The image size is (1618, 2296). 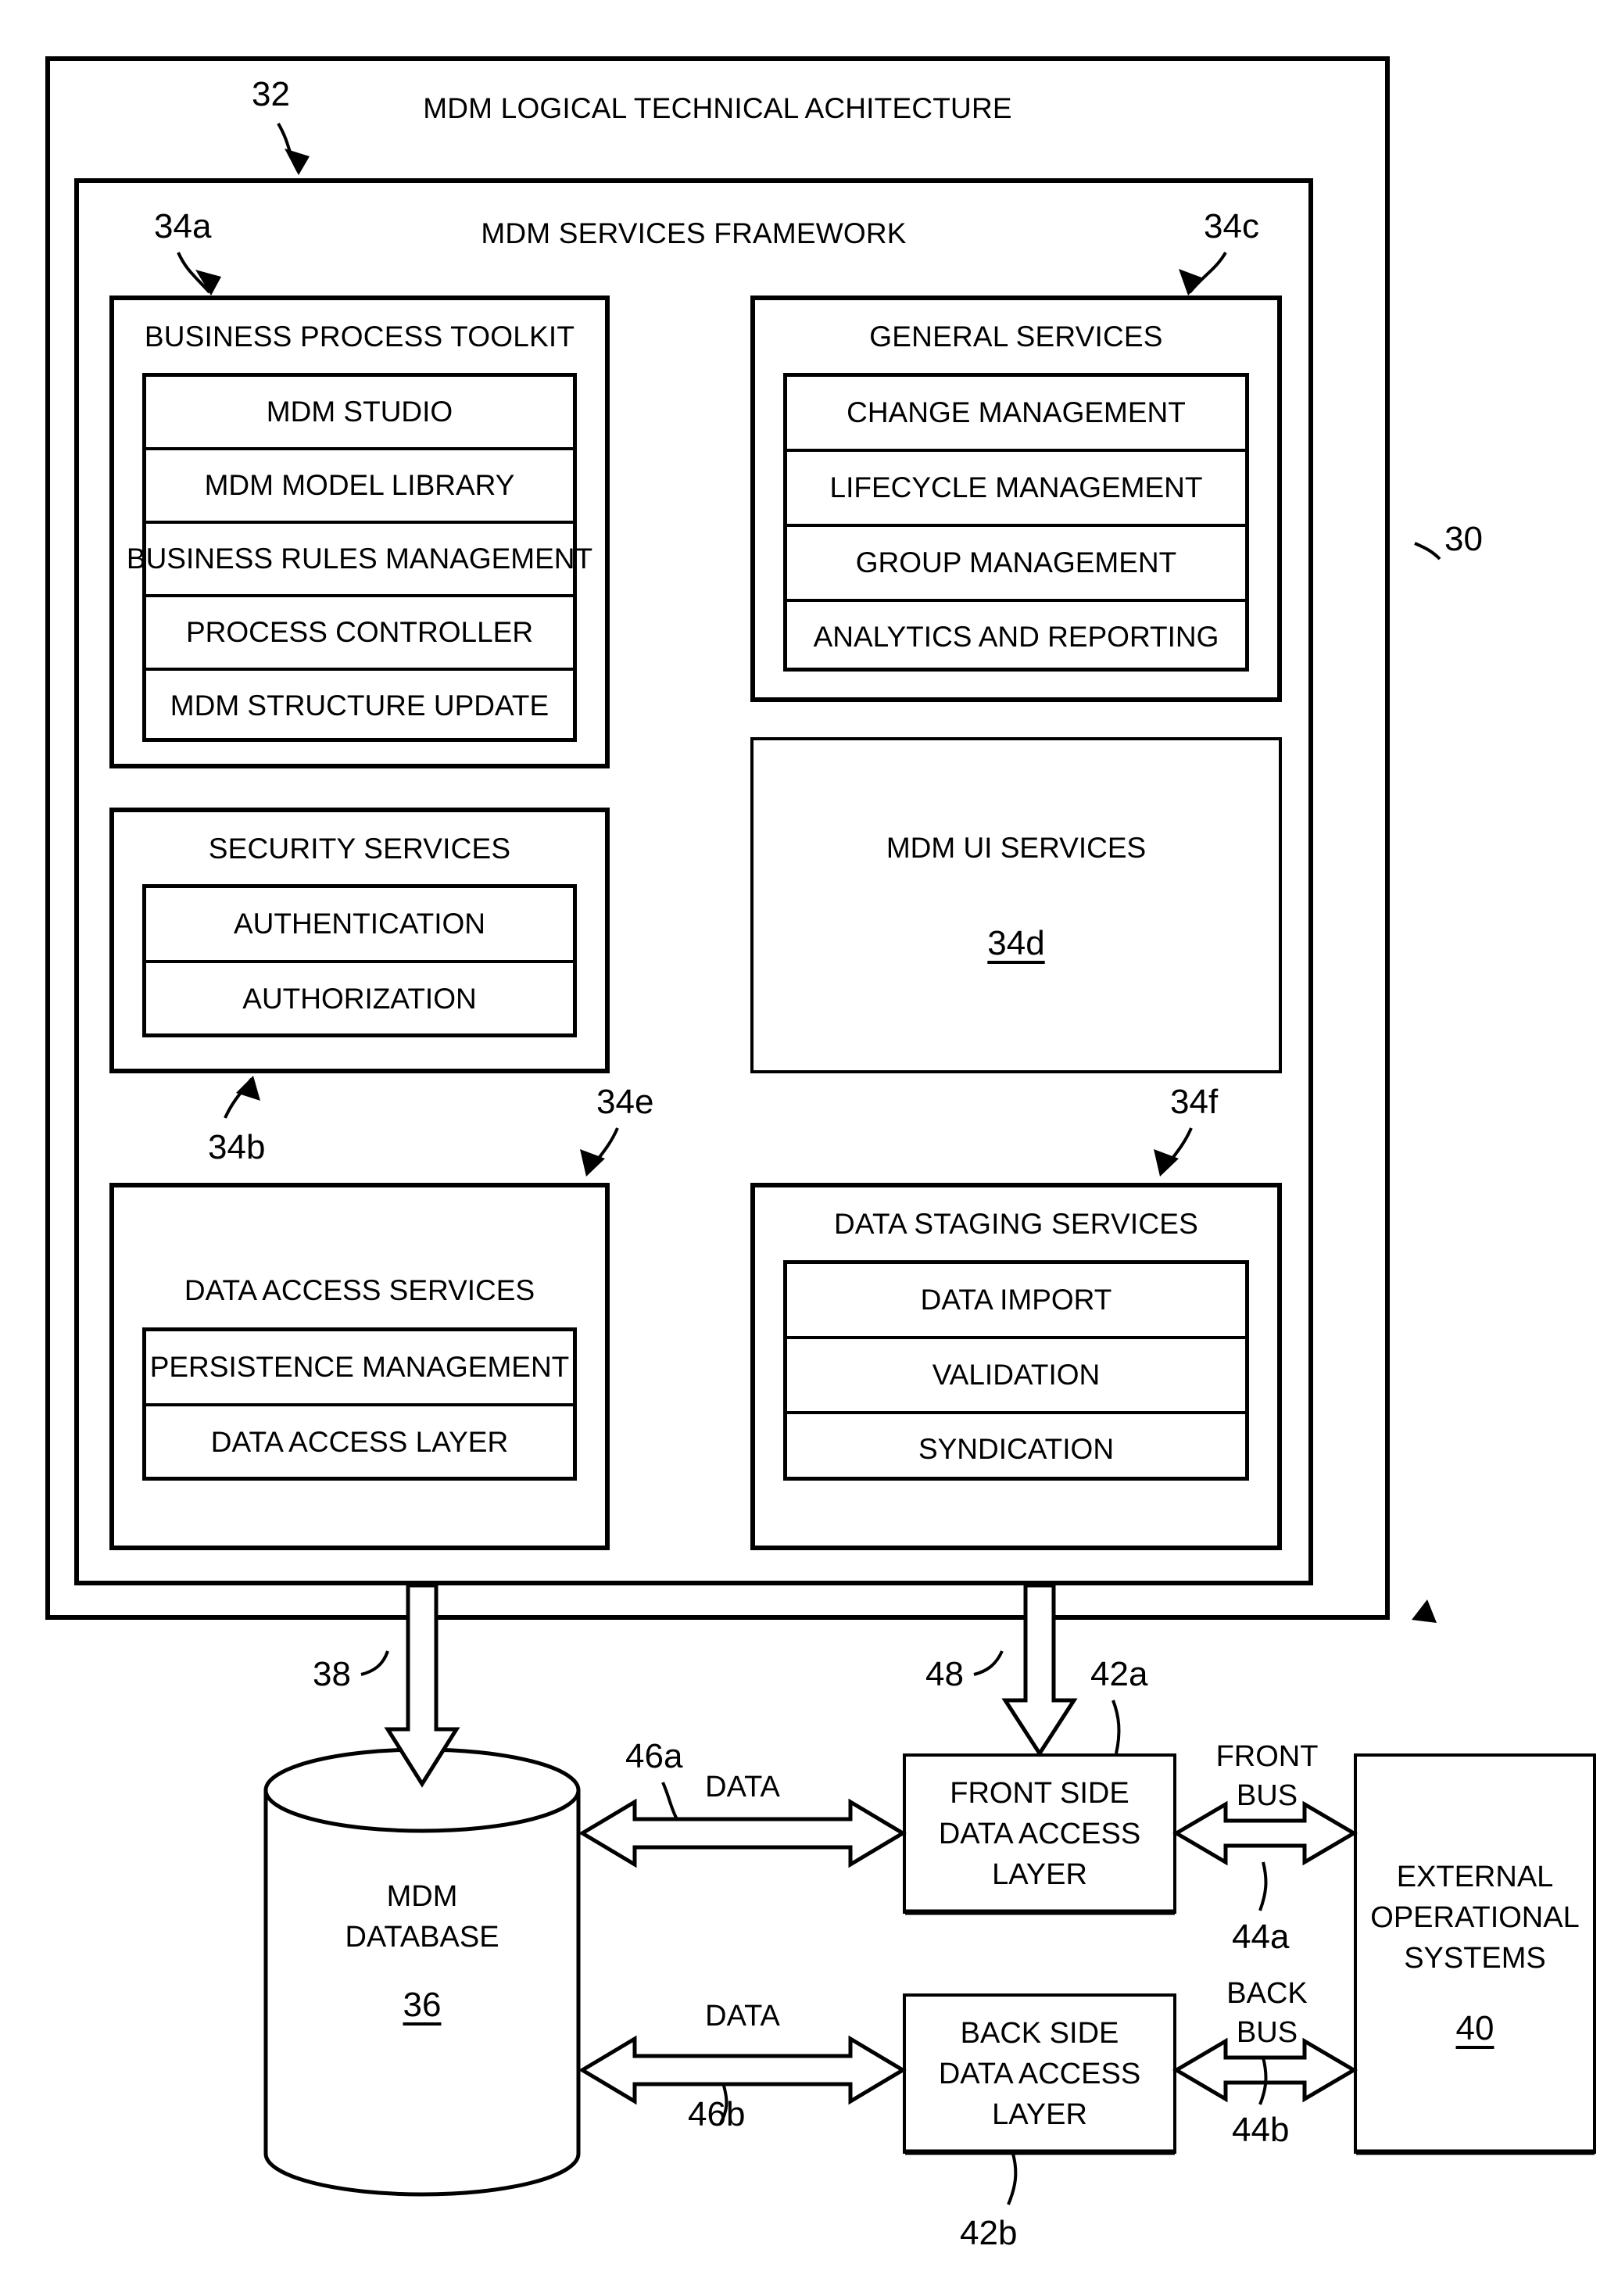 I want to click on list-item: VALIDATION, so click(x=1016, y=1376).